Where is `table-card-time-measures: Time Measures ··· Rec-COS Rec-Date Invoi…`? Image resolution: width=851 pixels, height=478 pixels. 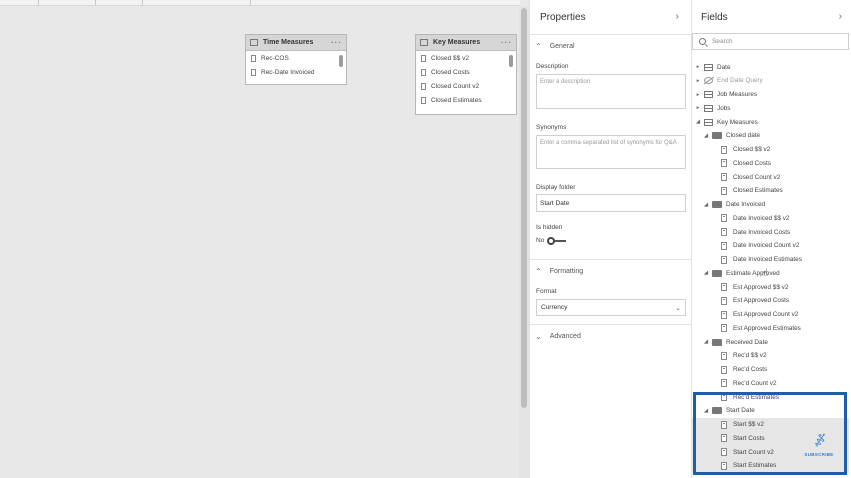
table-card-time-measures: Time Measures ··· Rec-COS Rec-Date Invoi… is located at coordinates (296, 59).